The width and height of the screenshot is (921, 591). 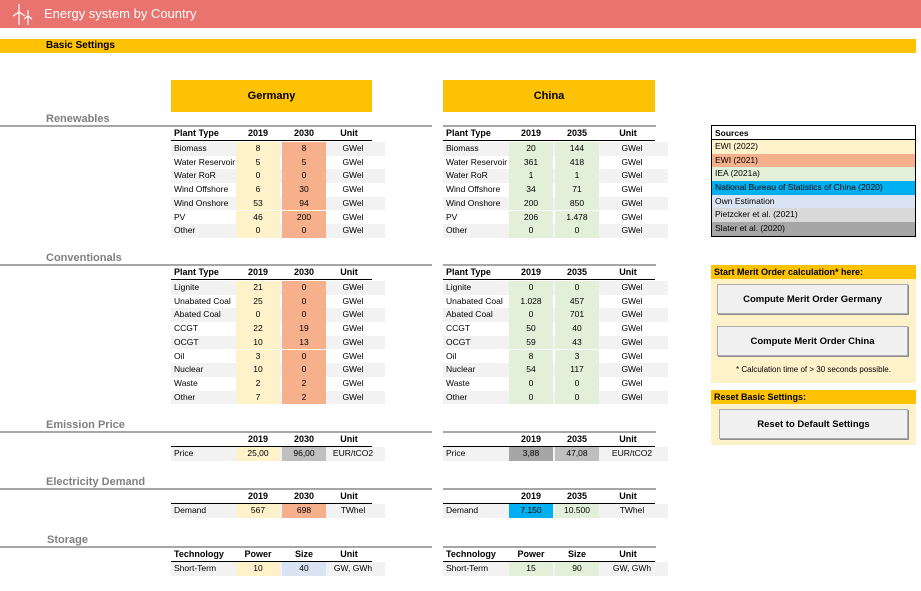 What do you see at coordinates (531, 569) in the screenshot?
I see `table-cell: 15` at bounding box center [531, 569].